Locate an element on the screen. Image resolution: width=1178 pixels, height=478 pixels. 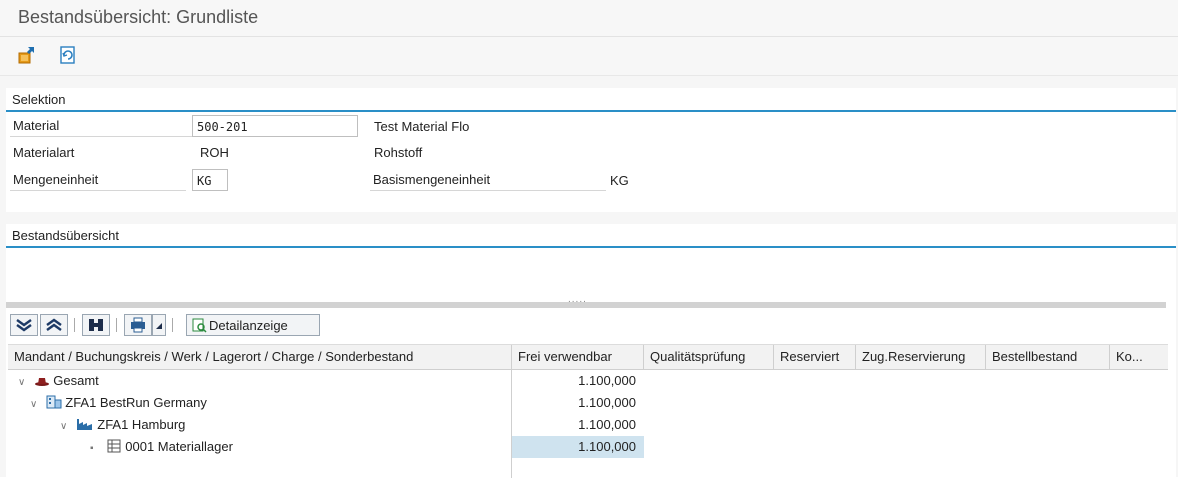
detailanzeige-label: Detailanzeige is located at coordinates (248, 325).